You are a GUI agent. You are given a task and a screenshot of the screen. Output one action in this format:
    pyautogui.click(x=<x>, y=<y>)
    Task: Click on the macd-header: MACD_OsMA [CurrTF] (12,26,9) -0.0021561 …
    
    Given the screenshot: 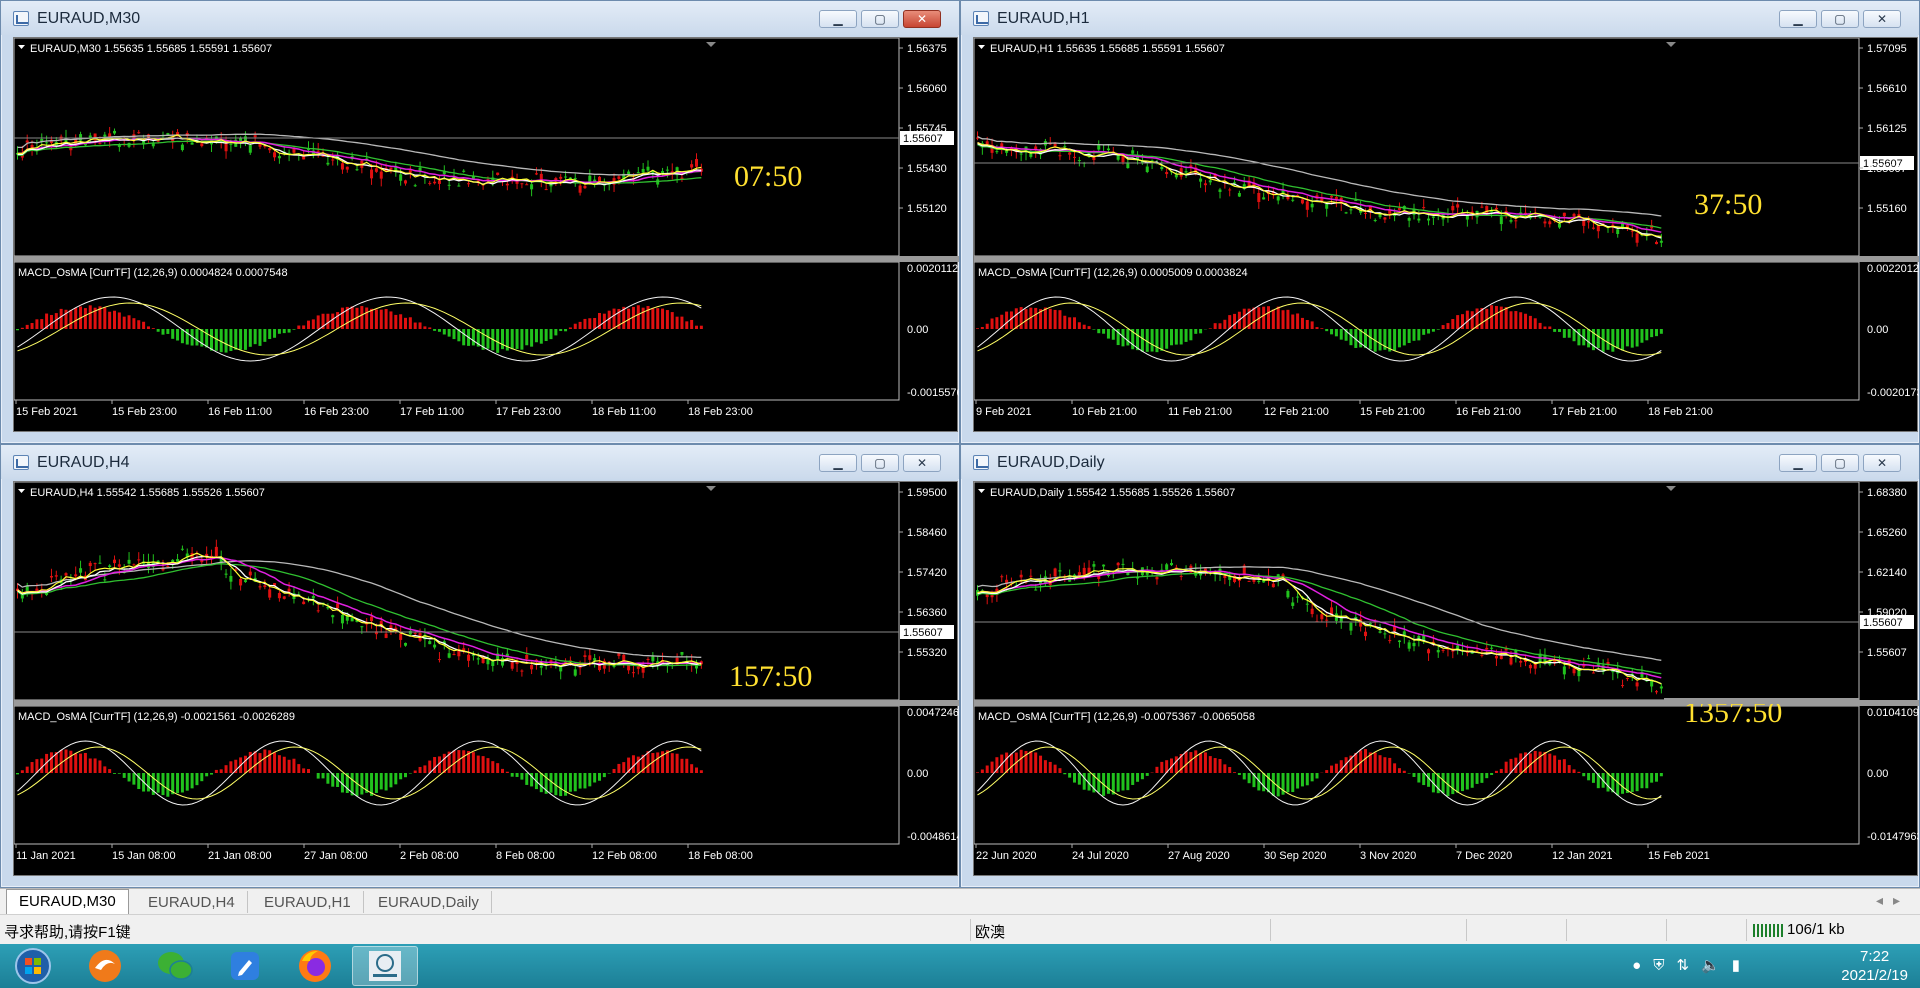 What is the action you would take?
    pyautogui.click(x=156, y=717)
    